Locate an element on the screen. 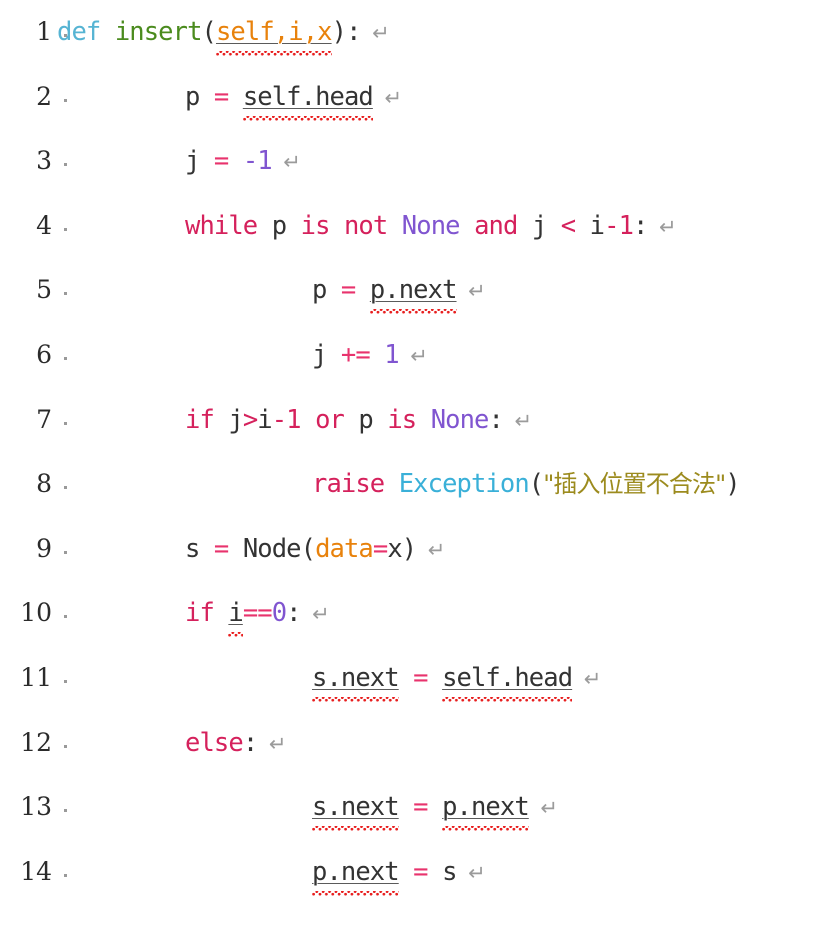 This screenshot has height=930, width=824. line-number: 9 is located at coordinates (44, 548).